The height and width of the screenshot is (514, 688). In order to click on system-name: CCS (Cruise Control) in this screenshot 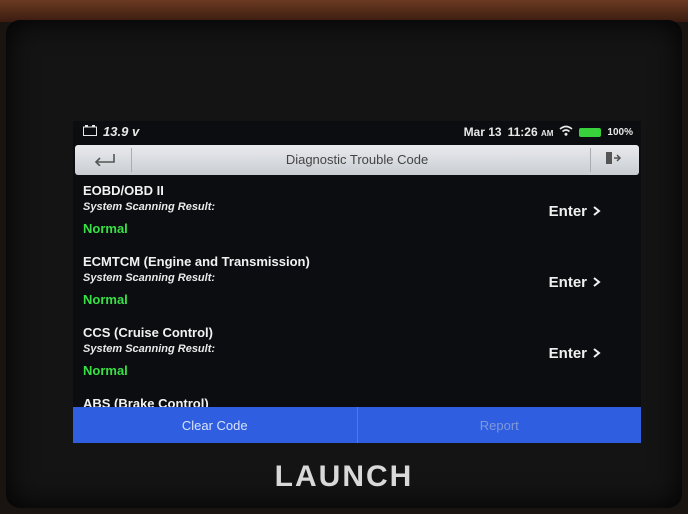, I will do `click(148, 332)`.